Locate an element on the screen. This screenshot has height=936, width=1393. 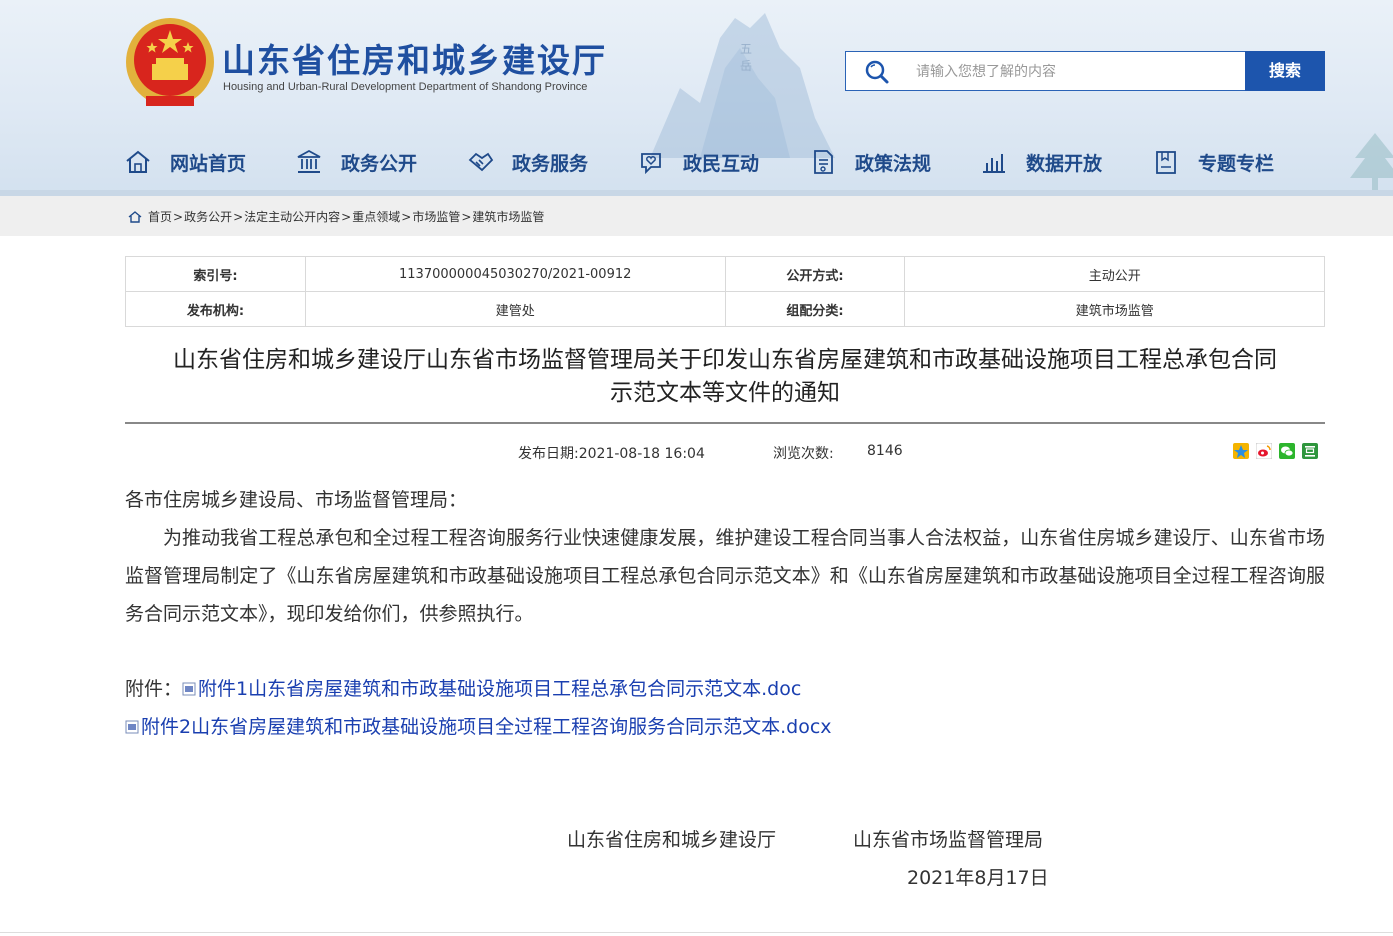
index-label: 索引号: is located at coordinates (215, 274).